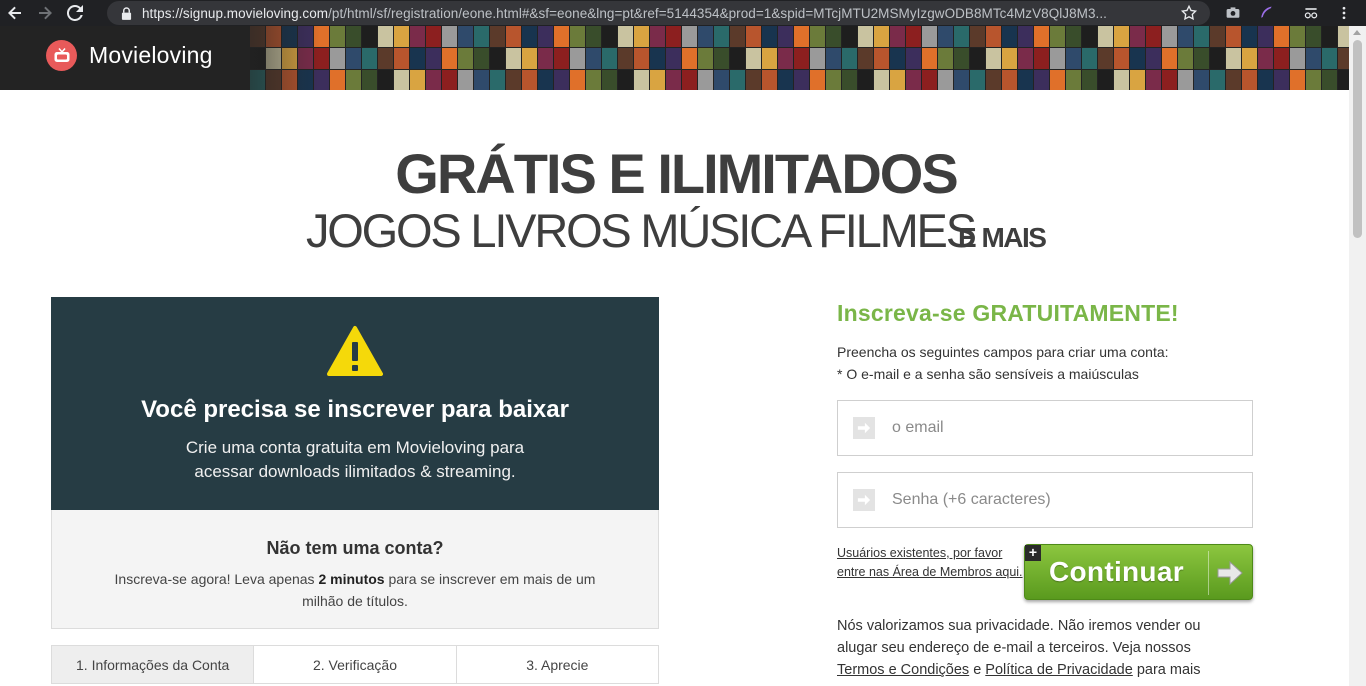 Image resolution: width=1366 pixels, height=686 pixels. Describe the element at coordinates (75, 13) in the screenshot. I see `reload-icon` at that location.